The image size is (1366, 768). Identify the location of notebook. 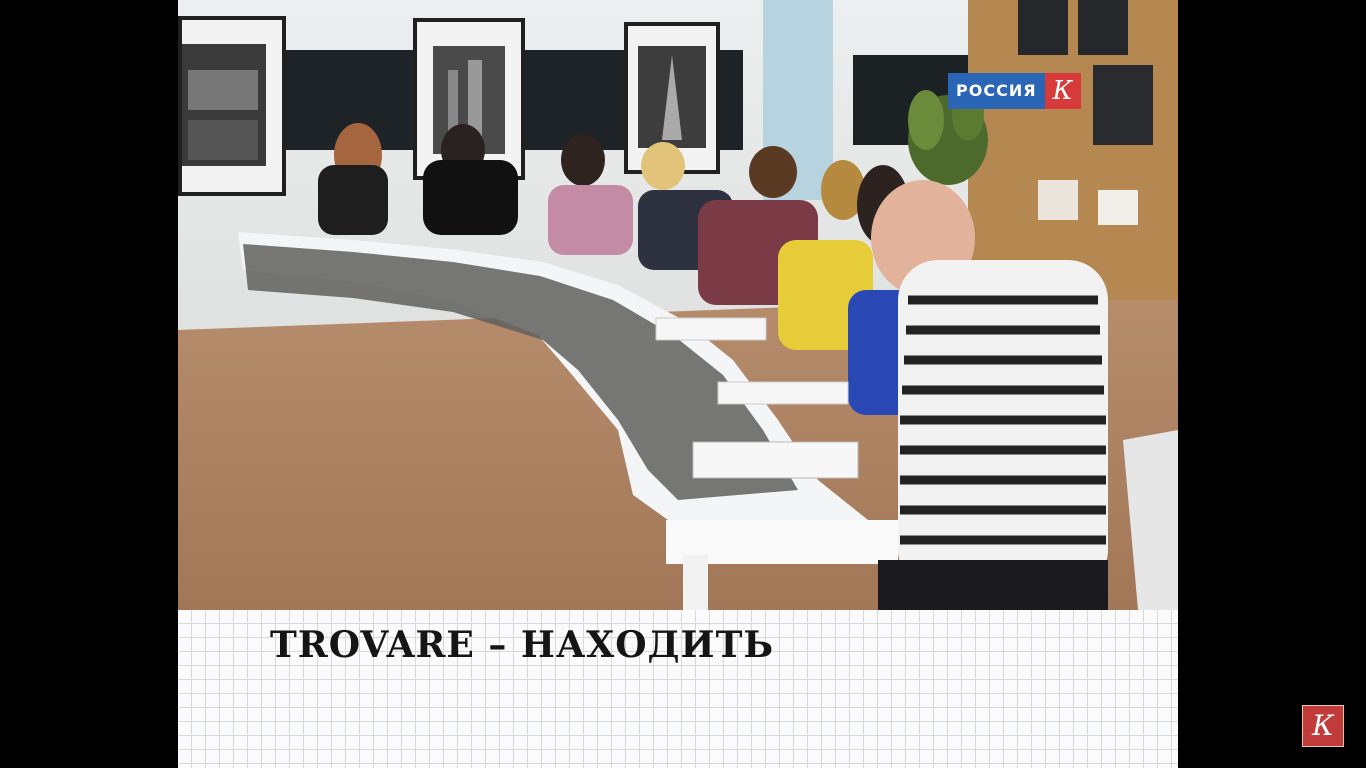
(775, 460).